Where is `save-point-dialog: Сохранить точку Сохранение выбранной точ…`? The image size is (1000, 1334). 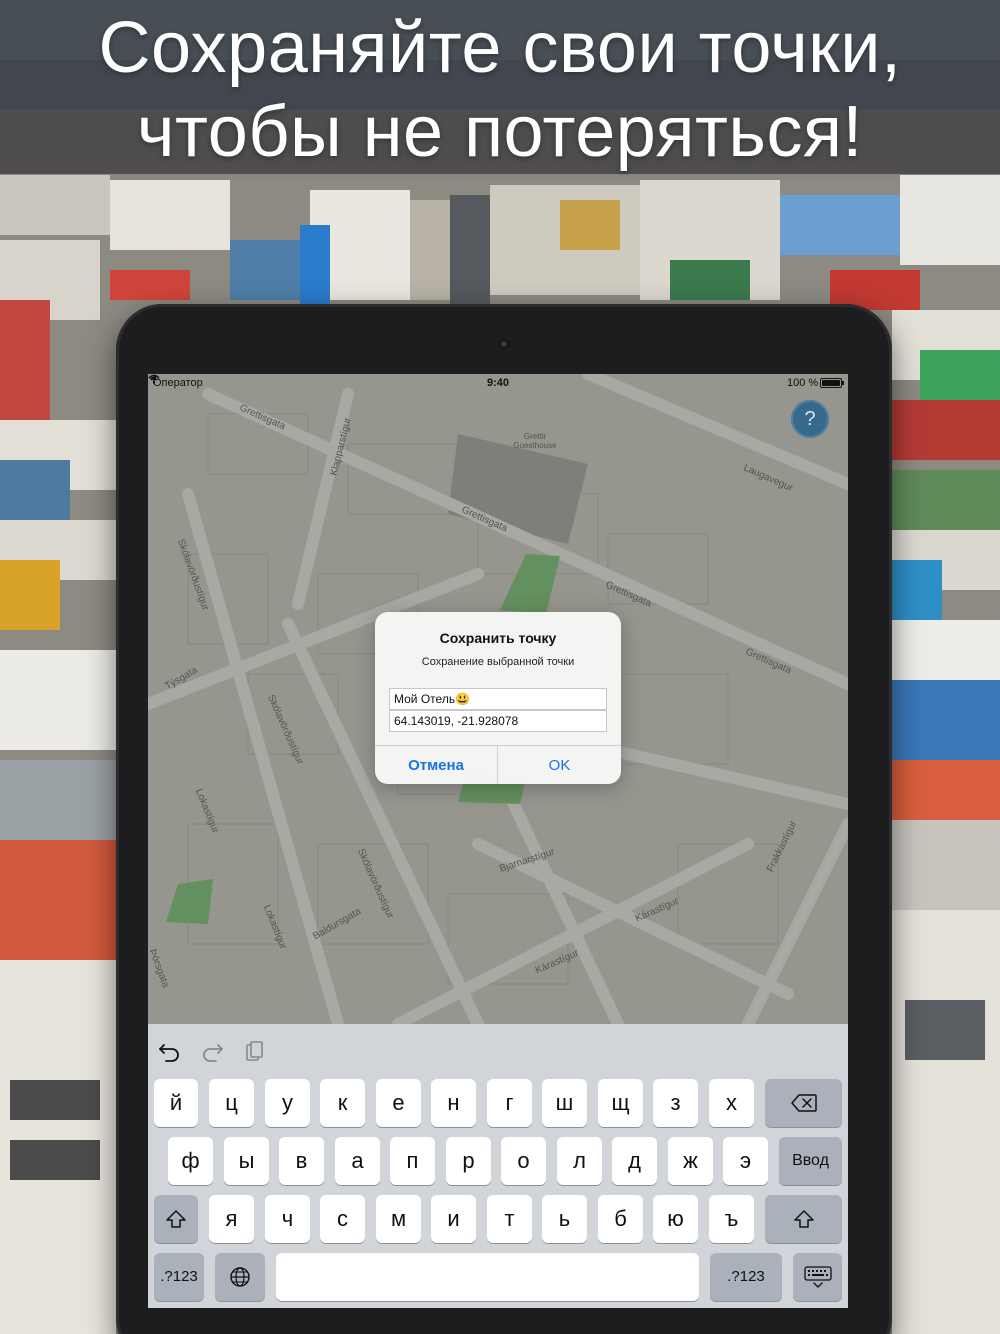 save-point-dialog: Сохранить точку Сохранение выбранной точ… is located at coordinates (498, 698).